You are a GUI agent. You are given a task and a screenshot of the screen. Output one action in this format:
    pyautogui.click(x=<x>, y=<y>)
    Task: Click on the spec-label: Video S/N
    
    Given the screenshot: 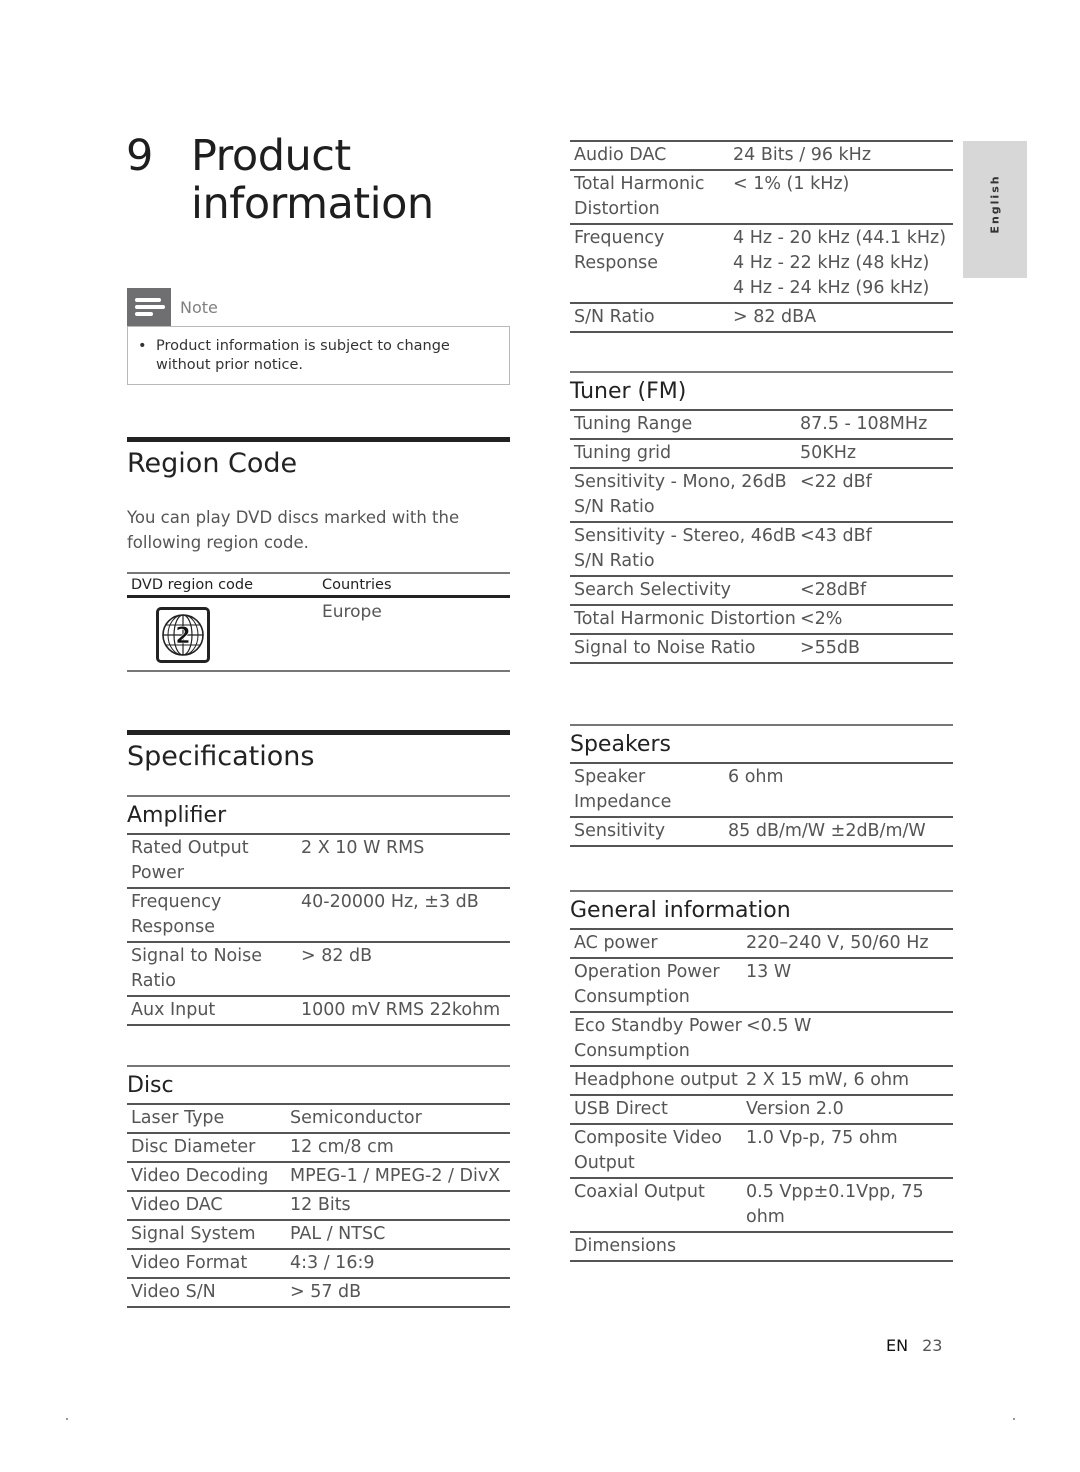 What is the action you would take?
    pyautogui.click(x=173, y=1292)
    